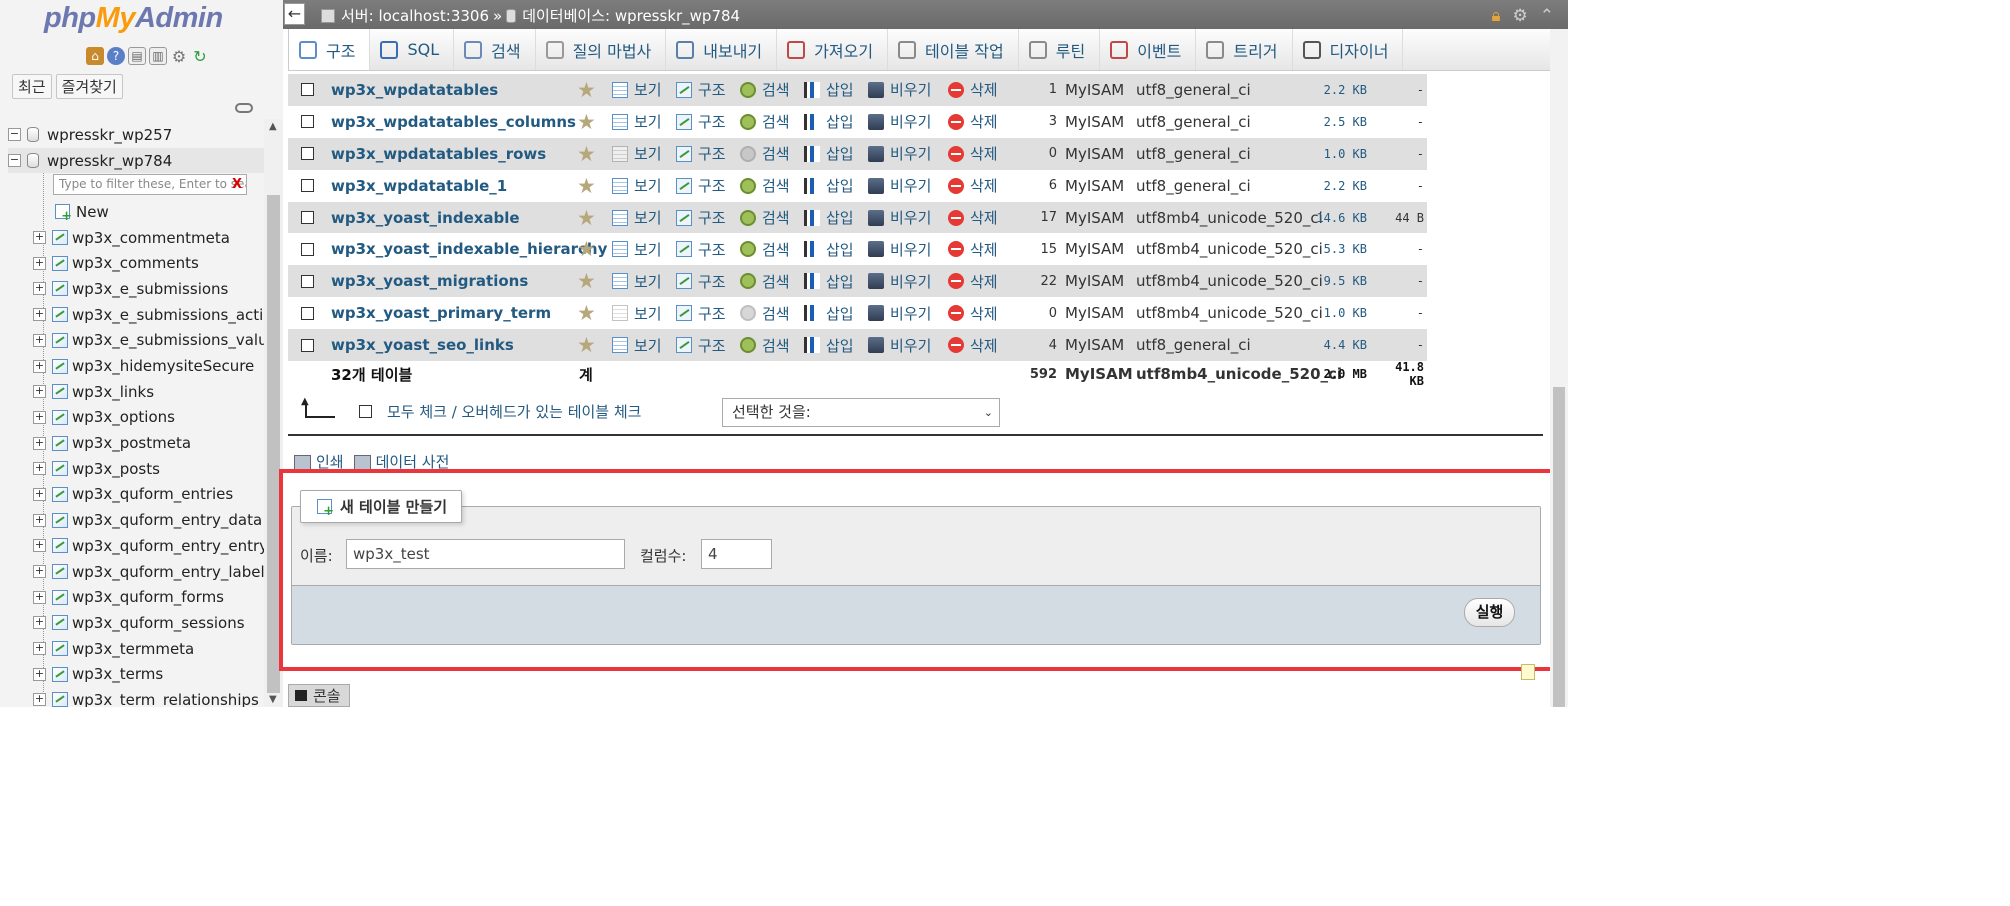 This screenshot has width=2010, height=906. Describe the element at coordinates (1335, 218) in the screenshot. I see `table-size: 14.6 KB` at that location.